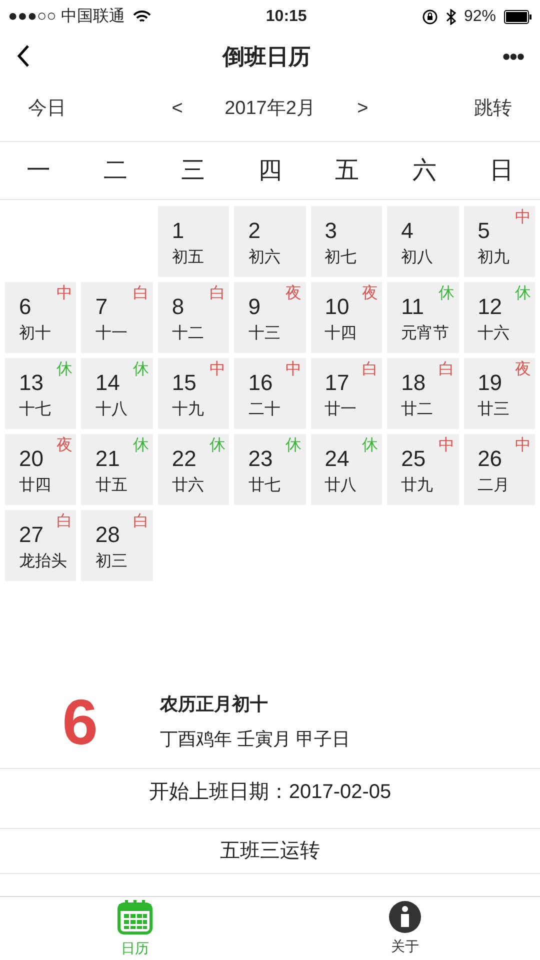  I want to click on lunar-full-date: 农历正月初十, so click(214, 704).